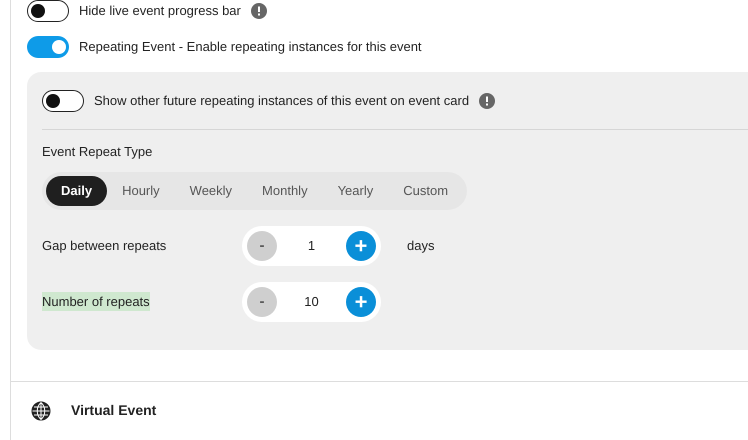 Image resolution: width=748 pixels, height=440 pixels. What do you see at coordinates (141, 191) in the screenshot?
I see `repeat-type-tab: Hourly` at bounding box center [141, 191].